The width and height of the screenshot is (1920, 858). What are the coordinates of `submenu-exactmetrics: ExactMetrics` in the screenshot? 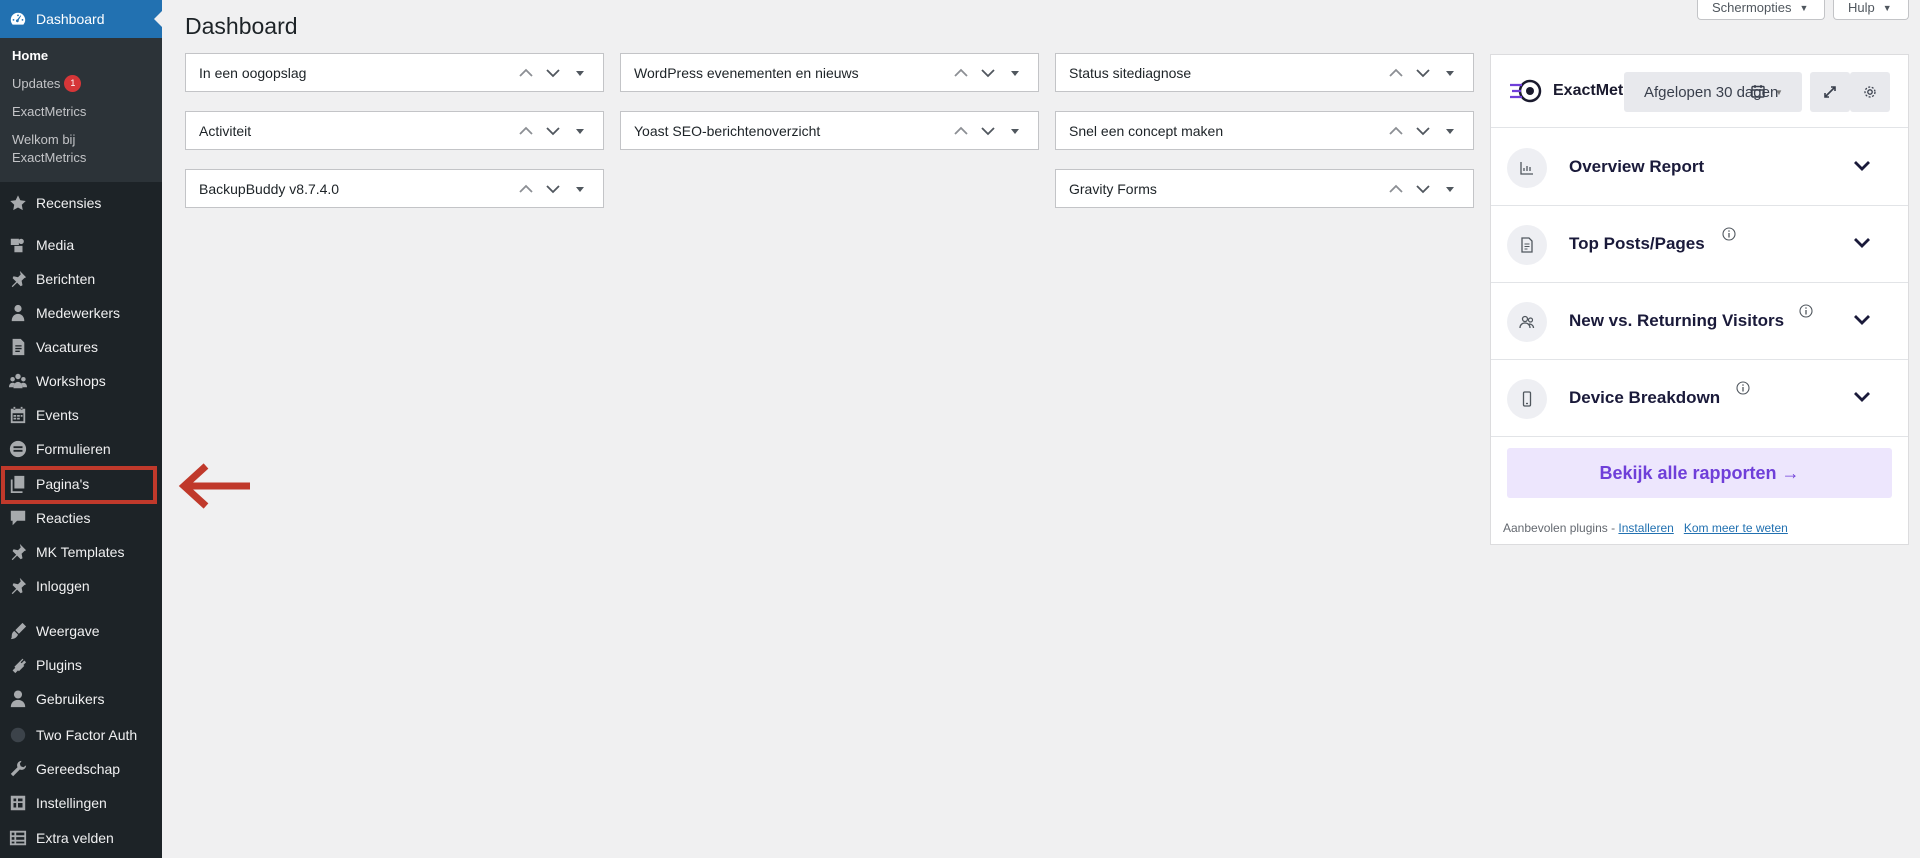 It's located at (81, 112).